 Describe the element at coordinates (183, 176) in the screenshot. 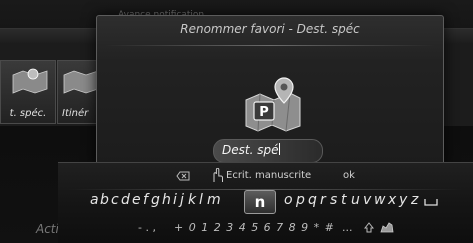

I see `backspace-icon` at that location.